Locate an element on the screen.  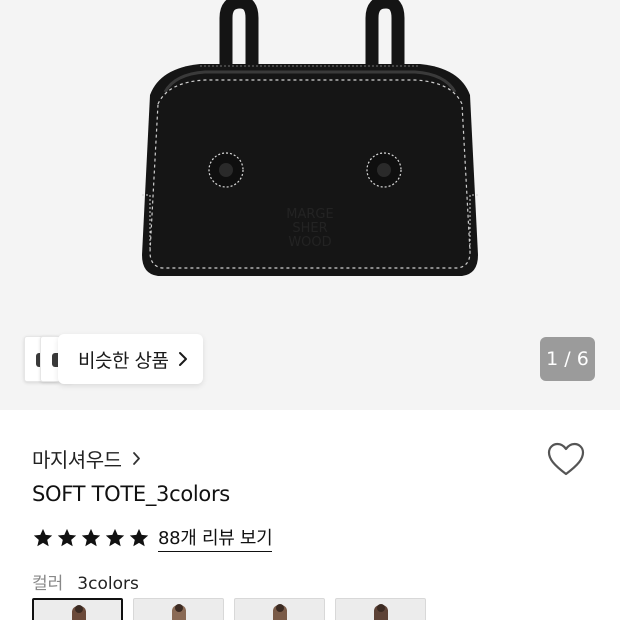
color-option-row: 컬러 3colors is located at coordinates (85, 581).